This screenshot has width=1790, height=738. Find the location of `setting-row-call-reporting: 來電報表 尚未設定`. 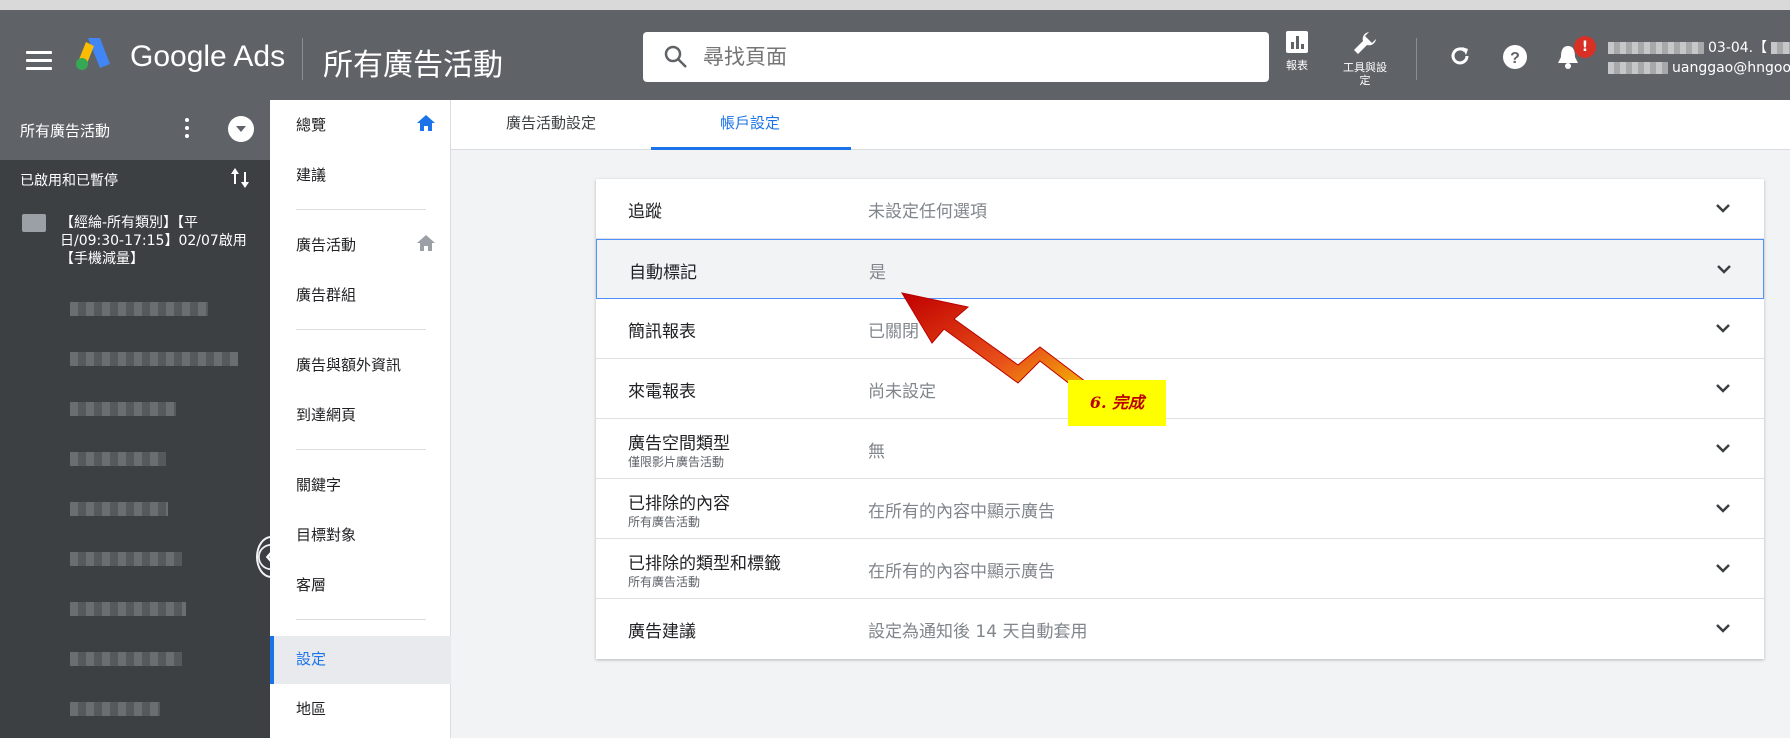

setting-row-call-reporting: 來電報表 尚未設定 is located at coordinates (1180, 389).